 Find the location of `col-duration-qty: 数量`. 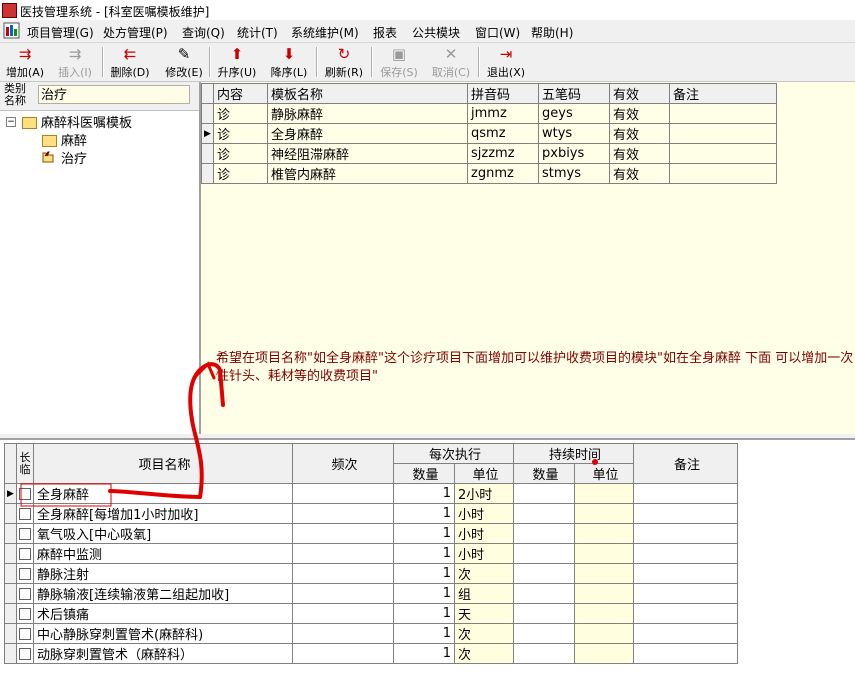

col-duration-qty: 数量 is located at coordinates (544, 473).